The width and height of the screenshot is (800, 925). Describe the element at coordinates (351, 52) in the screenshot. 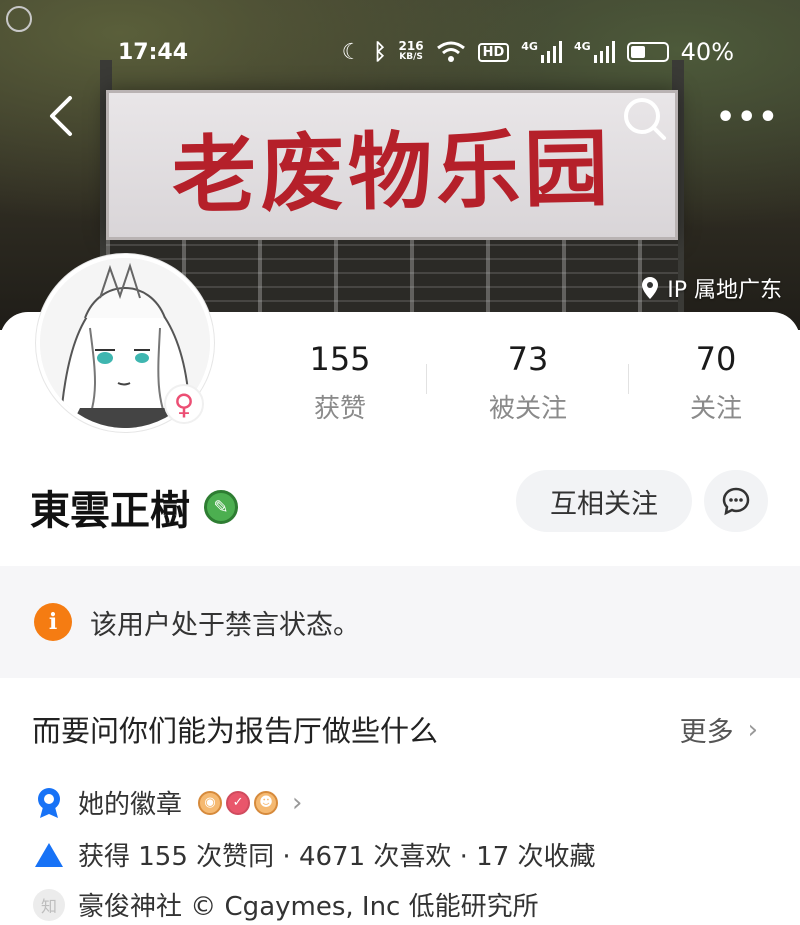

I see `moon-icon: ☾` at that location.